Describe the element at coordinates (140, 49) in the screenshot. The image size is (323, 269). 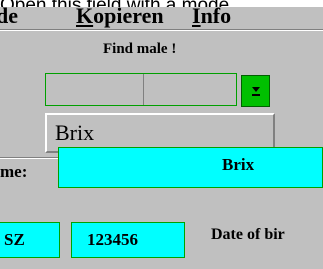
I see `find-label: Find male !` at that location.